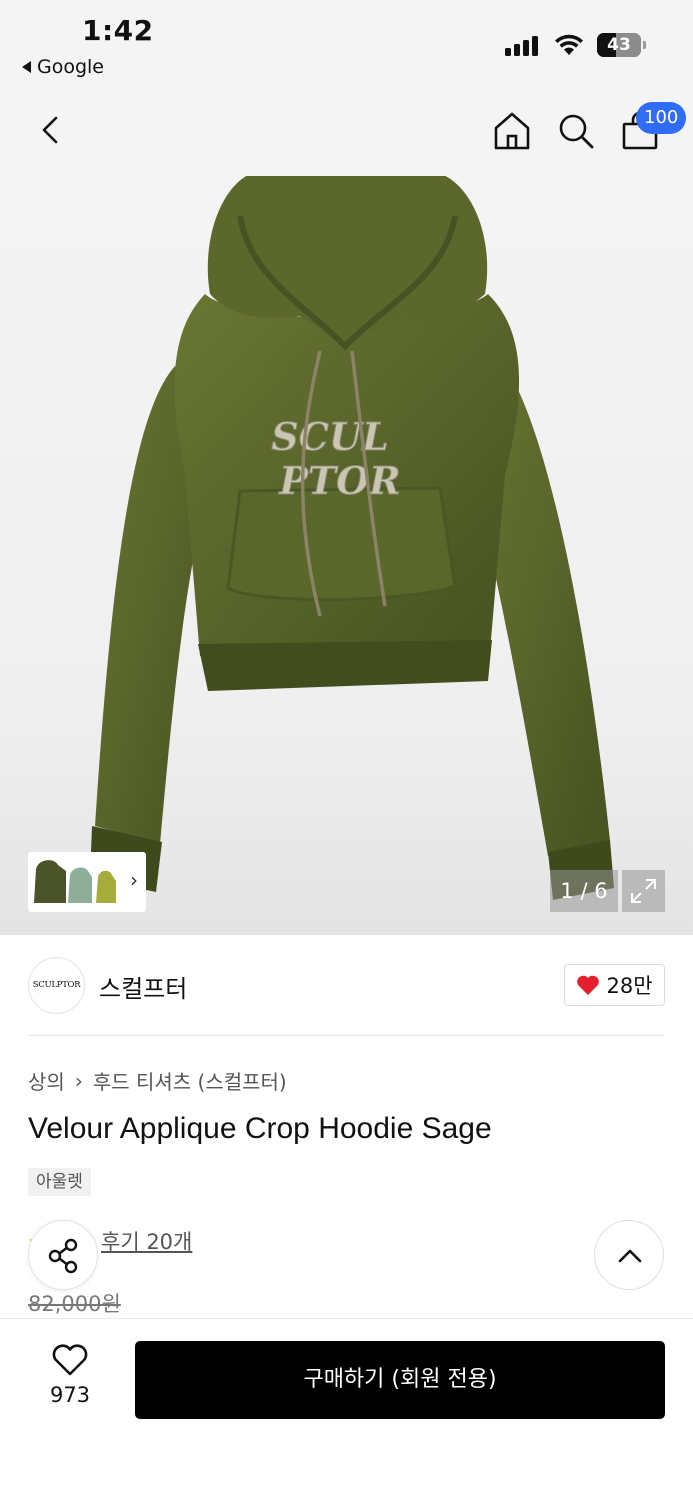 Image resolution: width=693 pixels, height=1500 pixels. Describe the element at coordinates (576, 131) in the screenshot. I see `search-icon` at that location.